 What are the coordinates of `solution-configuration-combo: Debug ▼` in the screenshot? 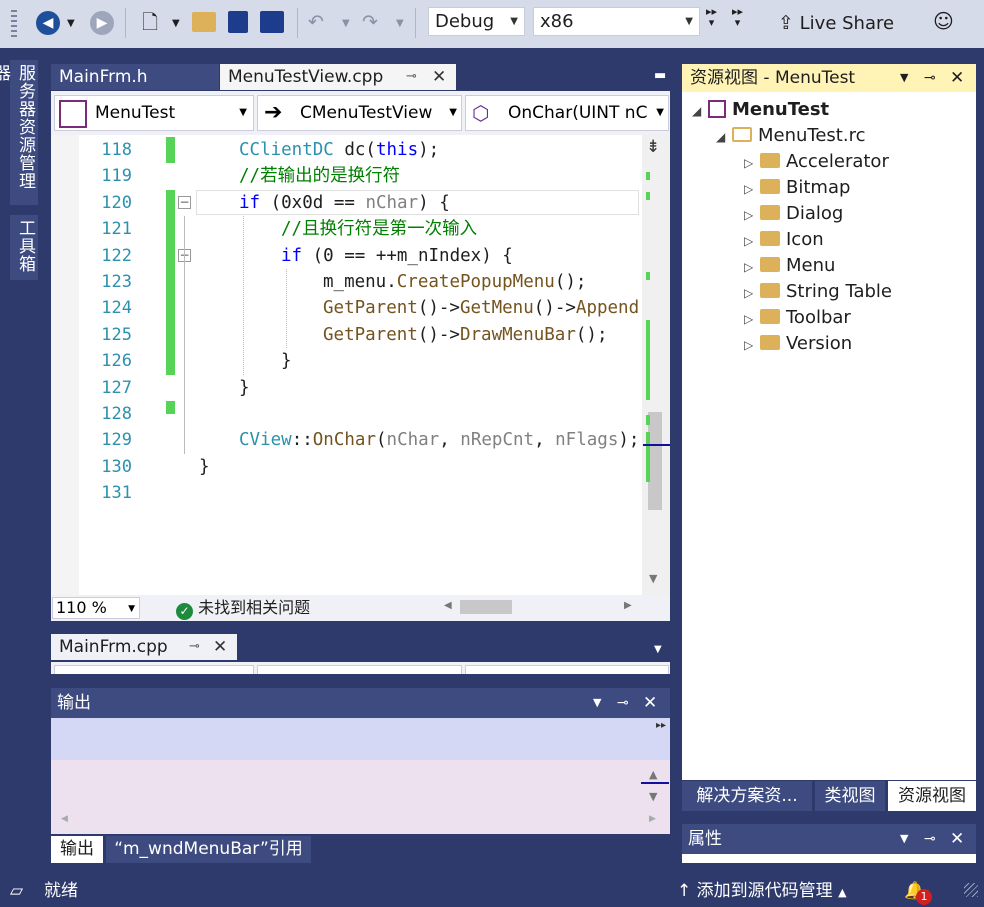 It's located at (476, 21).